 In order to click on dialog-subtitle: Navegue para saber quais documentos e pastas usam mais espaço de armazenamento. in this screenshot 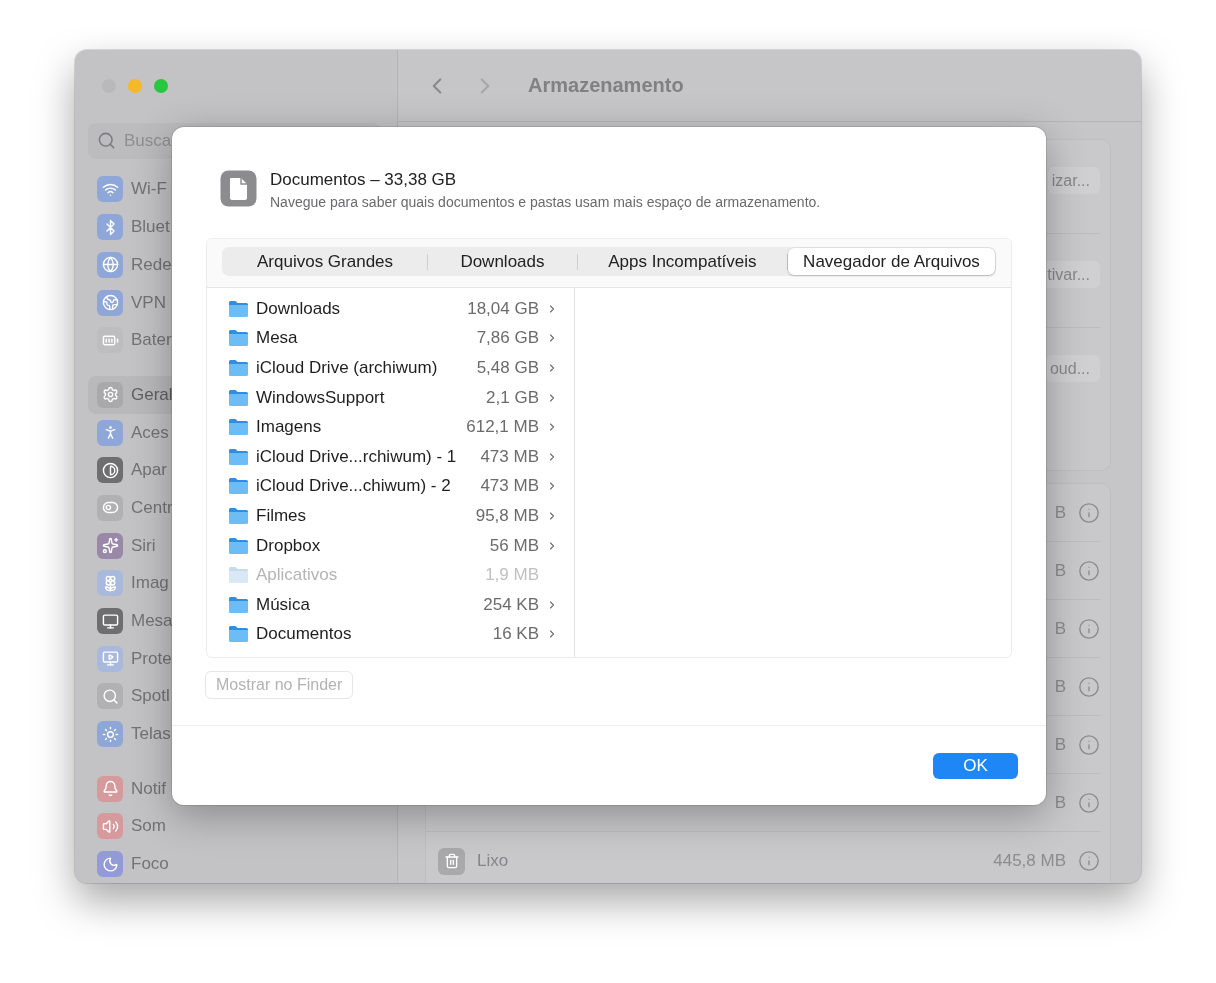, I will do `click(545, 202)`.